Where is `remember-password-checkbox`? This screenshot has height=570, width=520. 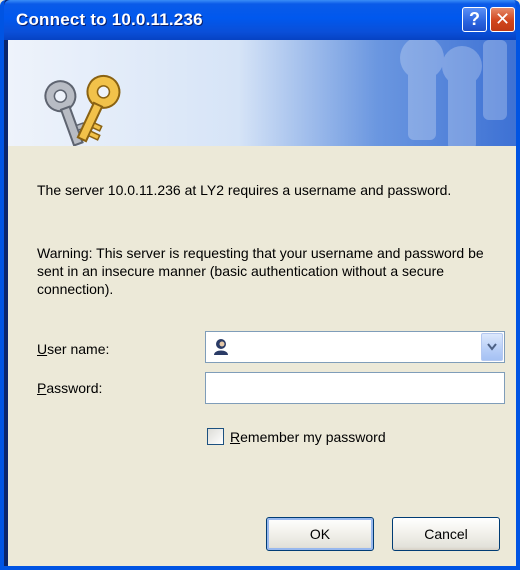 remember-password-checkbox is located at coordinates (215, 436).